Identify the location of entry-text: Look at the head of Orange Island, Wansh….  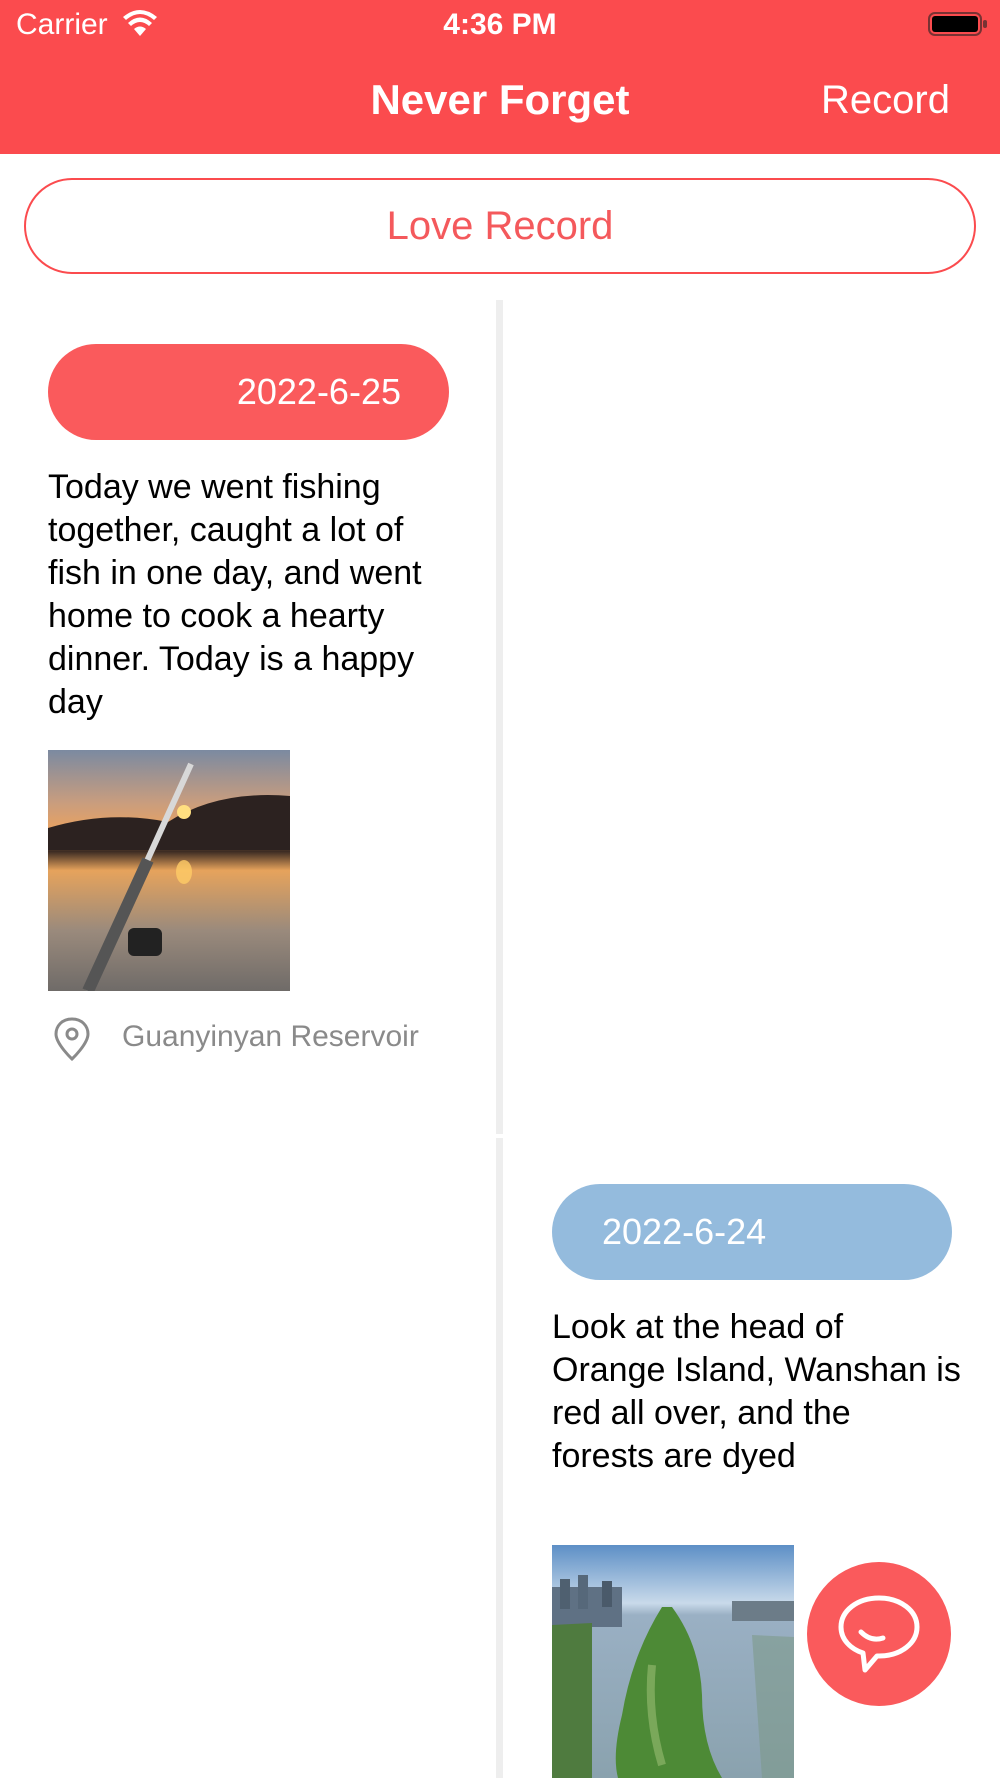
(756, 1391).